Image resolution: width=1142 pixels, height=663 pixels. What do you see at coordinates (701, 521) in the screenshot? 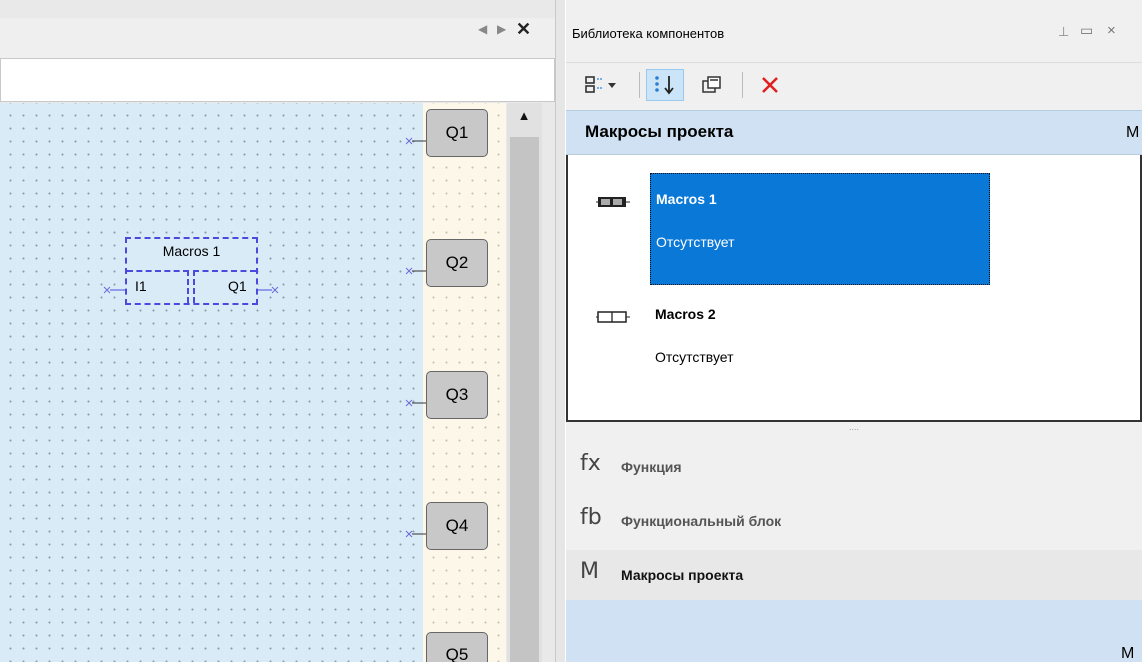
I see `nav-label: Функциональный блок` at bounding box center [701, 521].